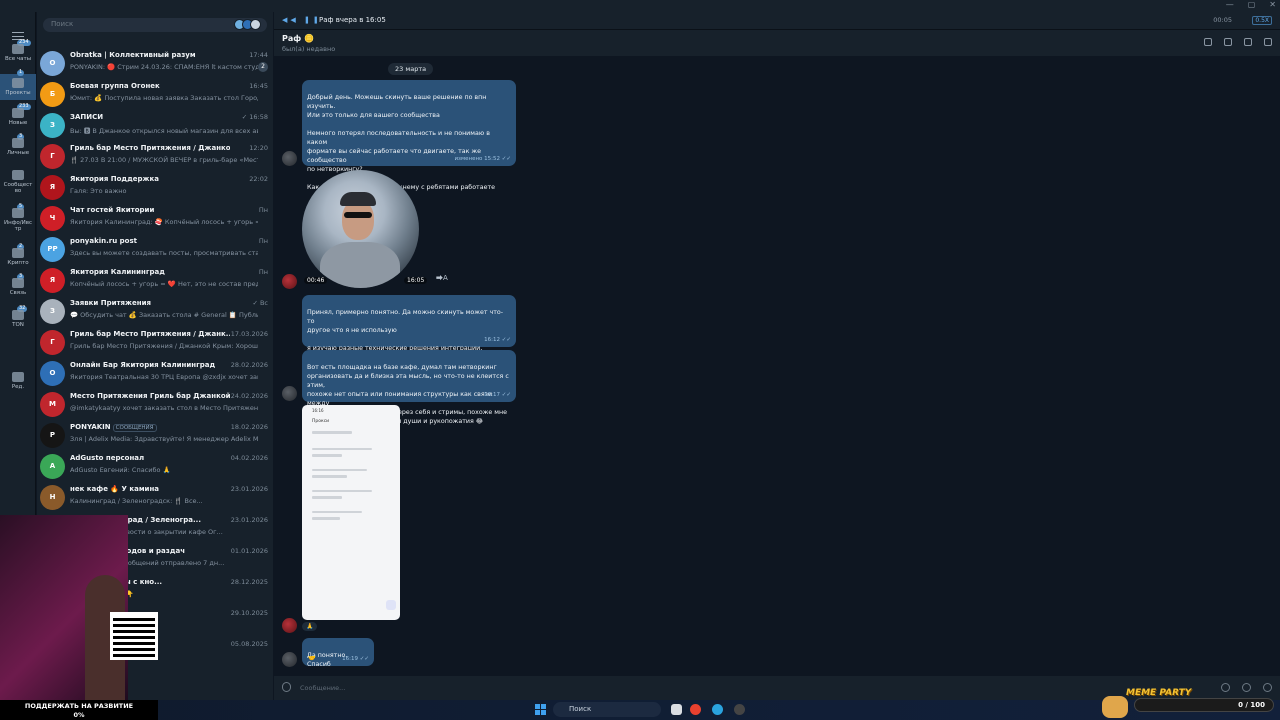 This screenshot has height=720, width=1280. Describe the element at coordinates (352, 20) in the screenshot. I see `player-title: Раф вчера в 16:05` at that location.